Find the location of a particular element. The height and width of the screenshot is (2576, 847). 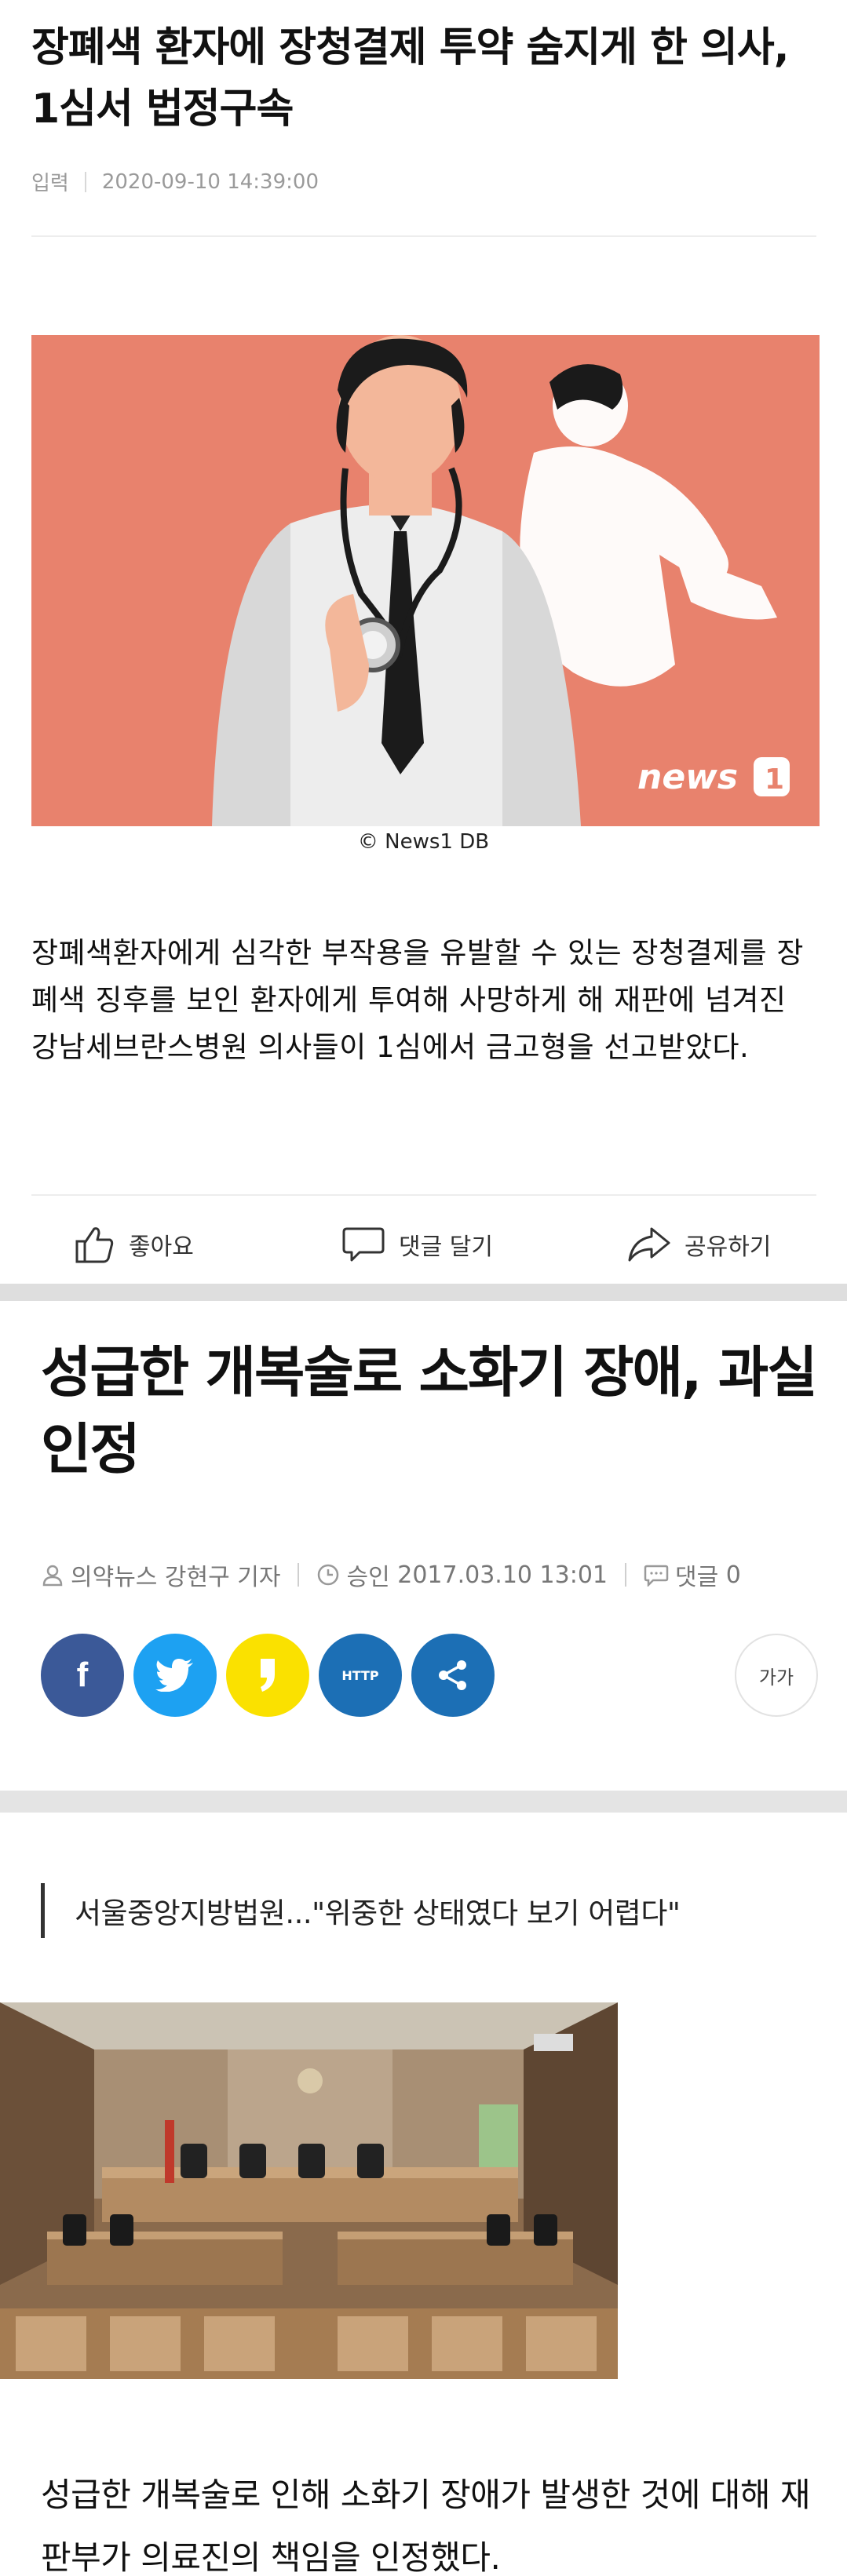

share-nodes-icon is located at coordinates (452, 1675).